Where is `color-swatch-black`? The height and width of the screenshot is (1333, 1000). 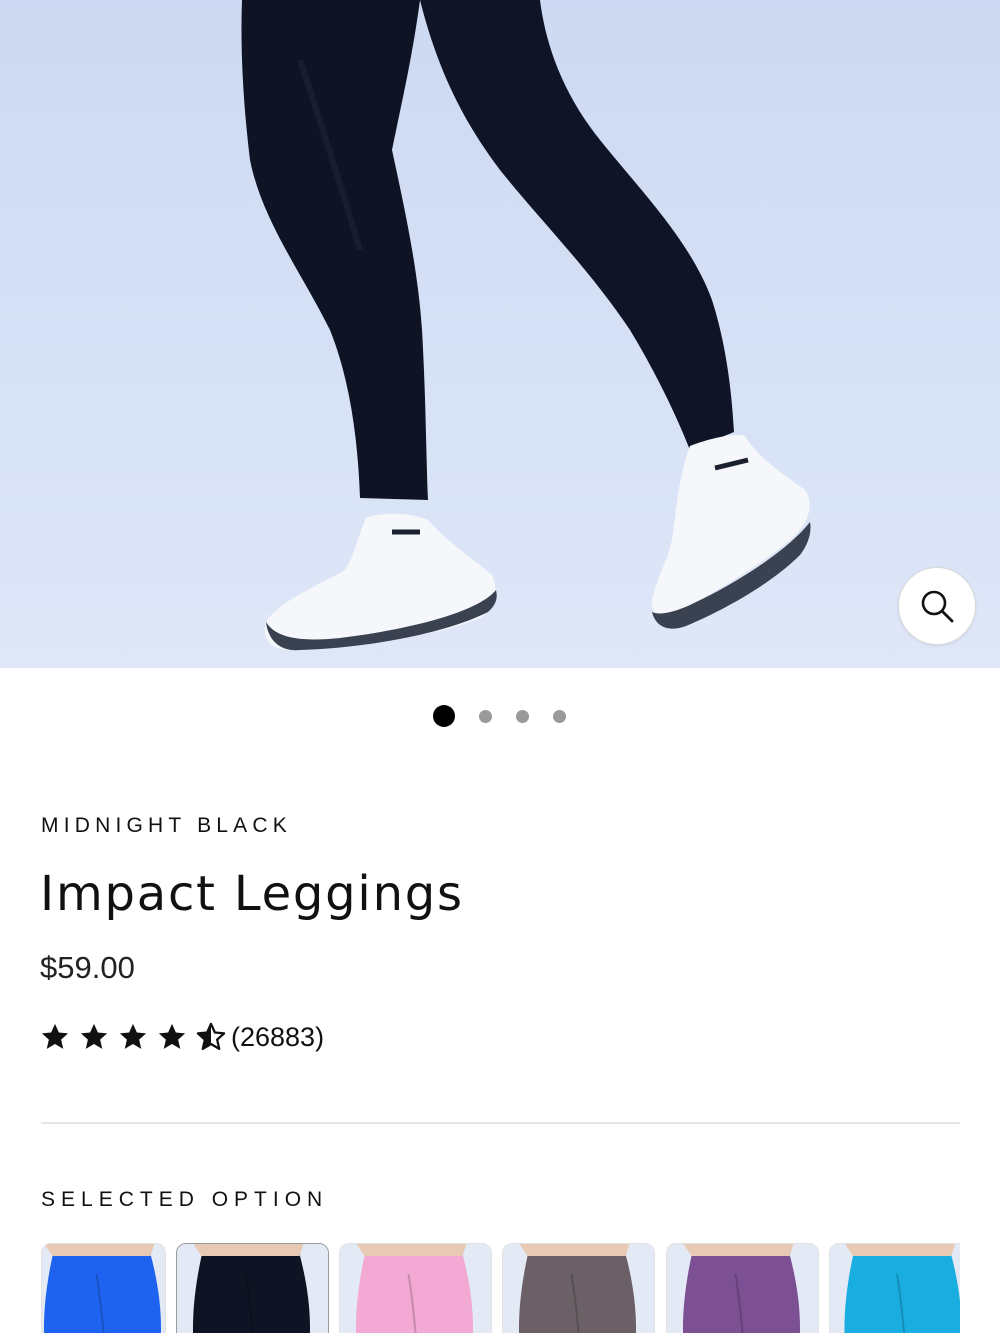
color-swatch-black is located at coordinates (252, 1288).